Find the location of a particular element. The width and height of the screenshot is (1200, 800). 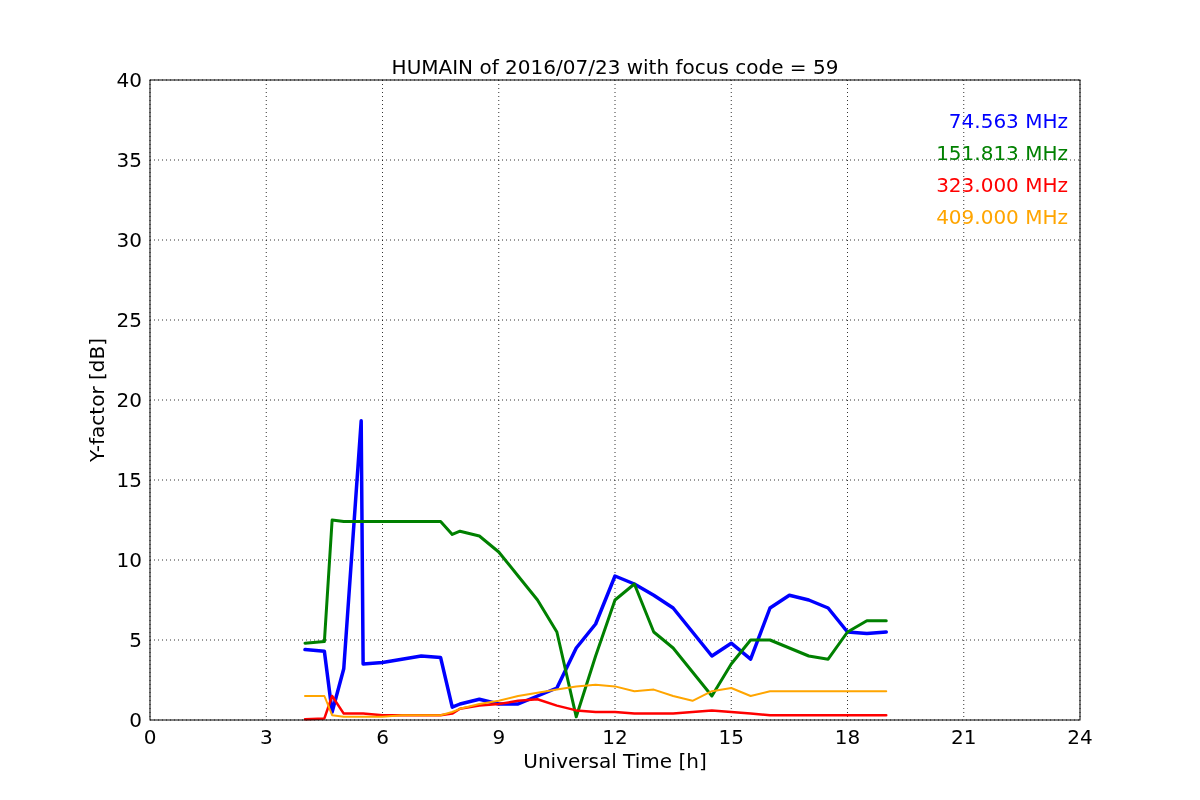

y-tick-label: 35 is located at coordinates (129, 160).